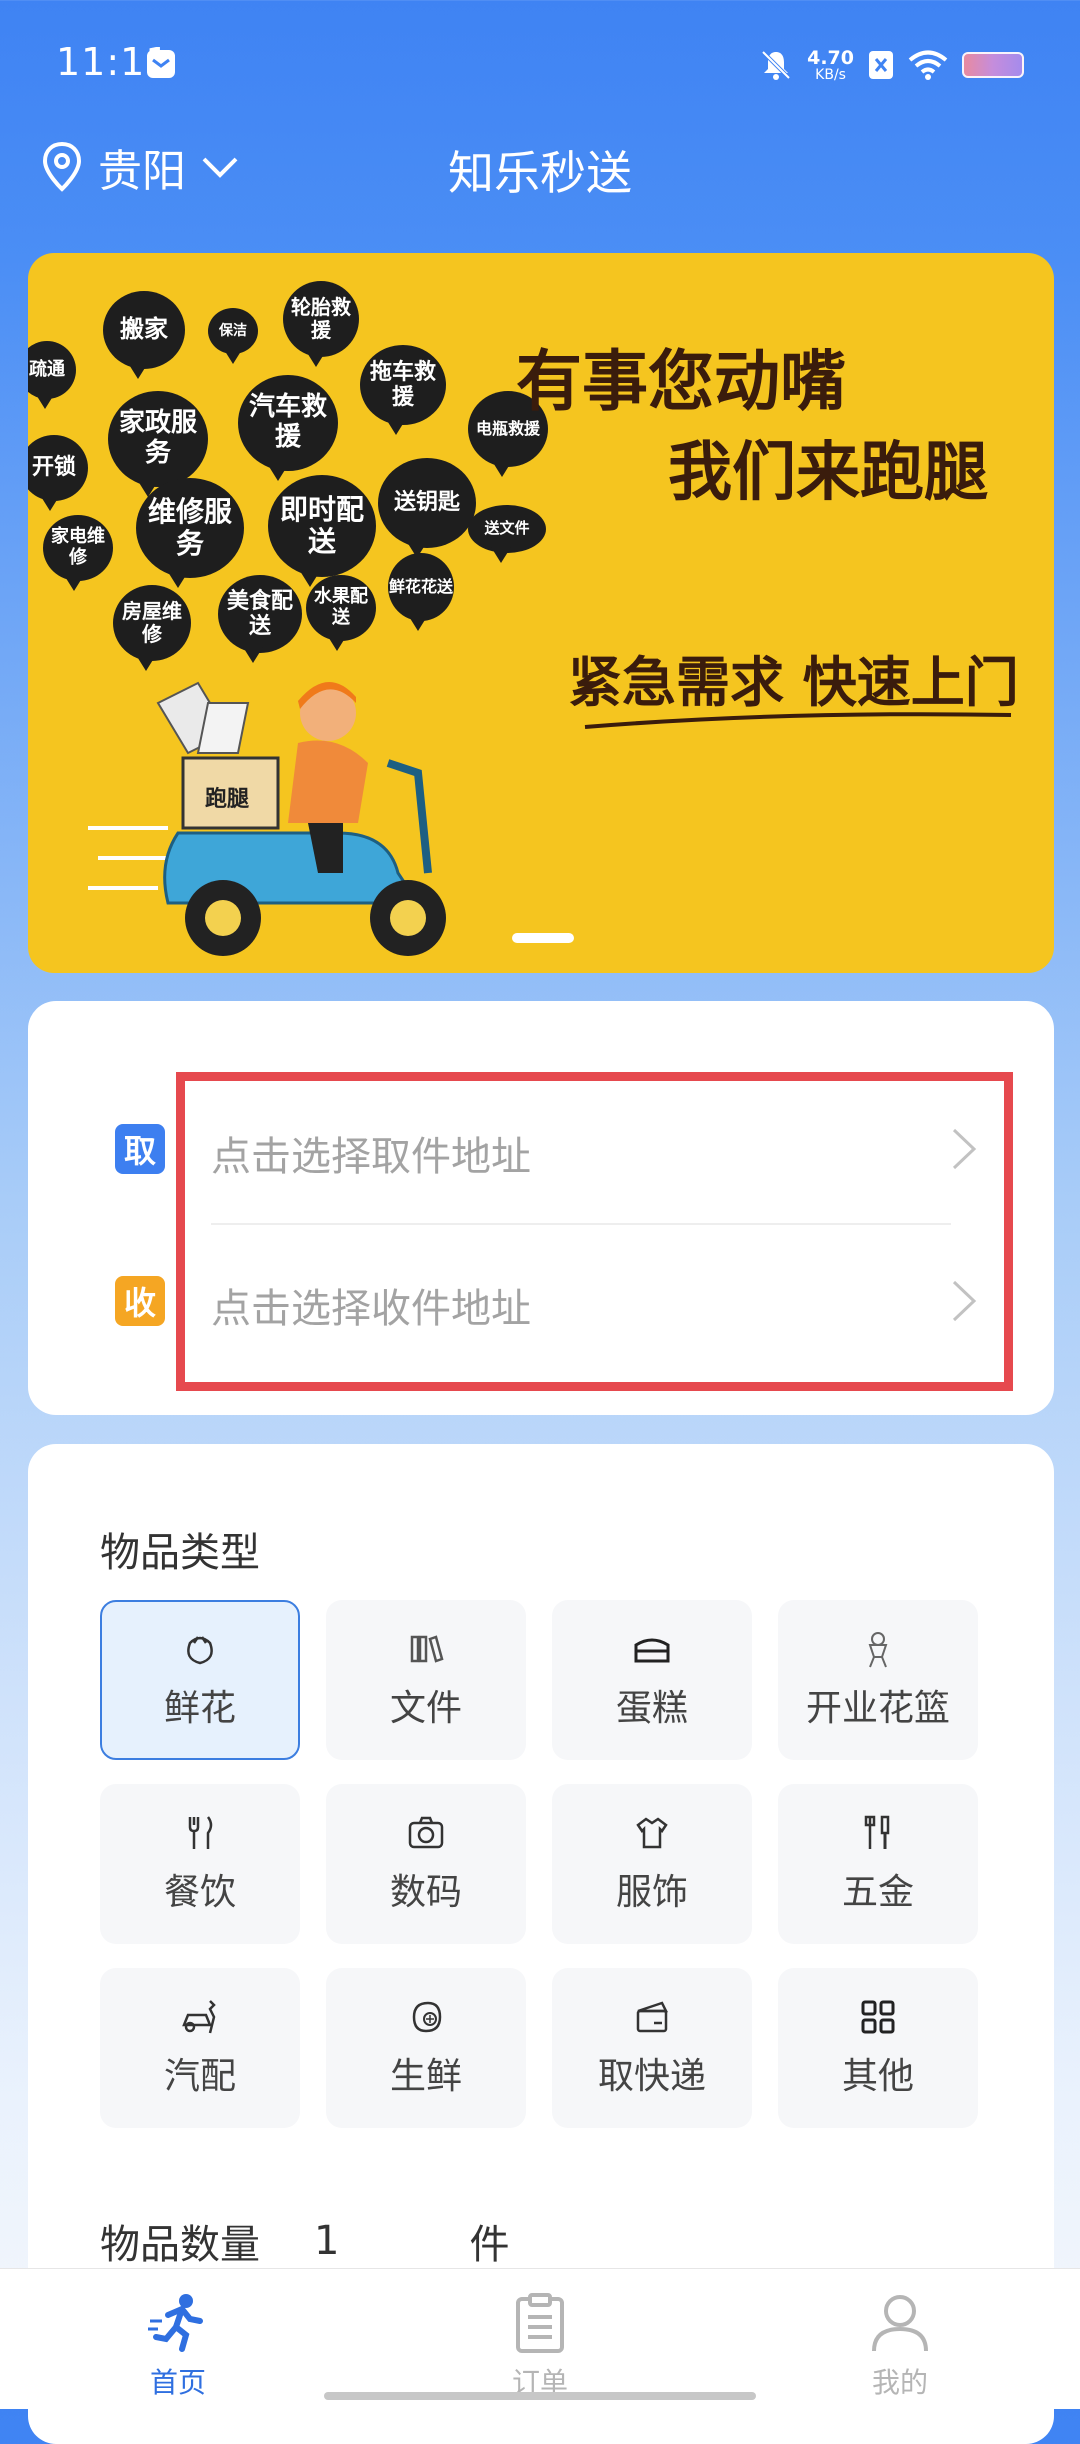  I want to click on status-icons: 4.70 KB/s, so click(891, 65).